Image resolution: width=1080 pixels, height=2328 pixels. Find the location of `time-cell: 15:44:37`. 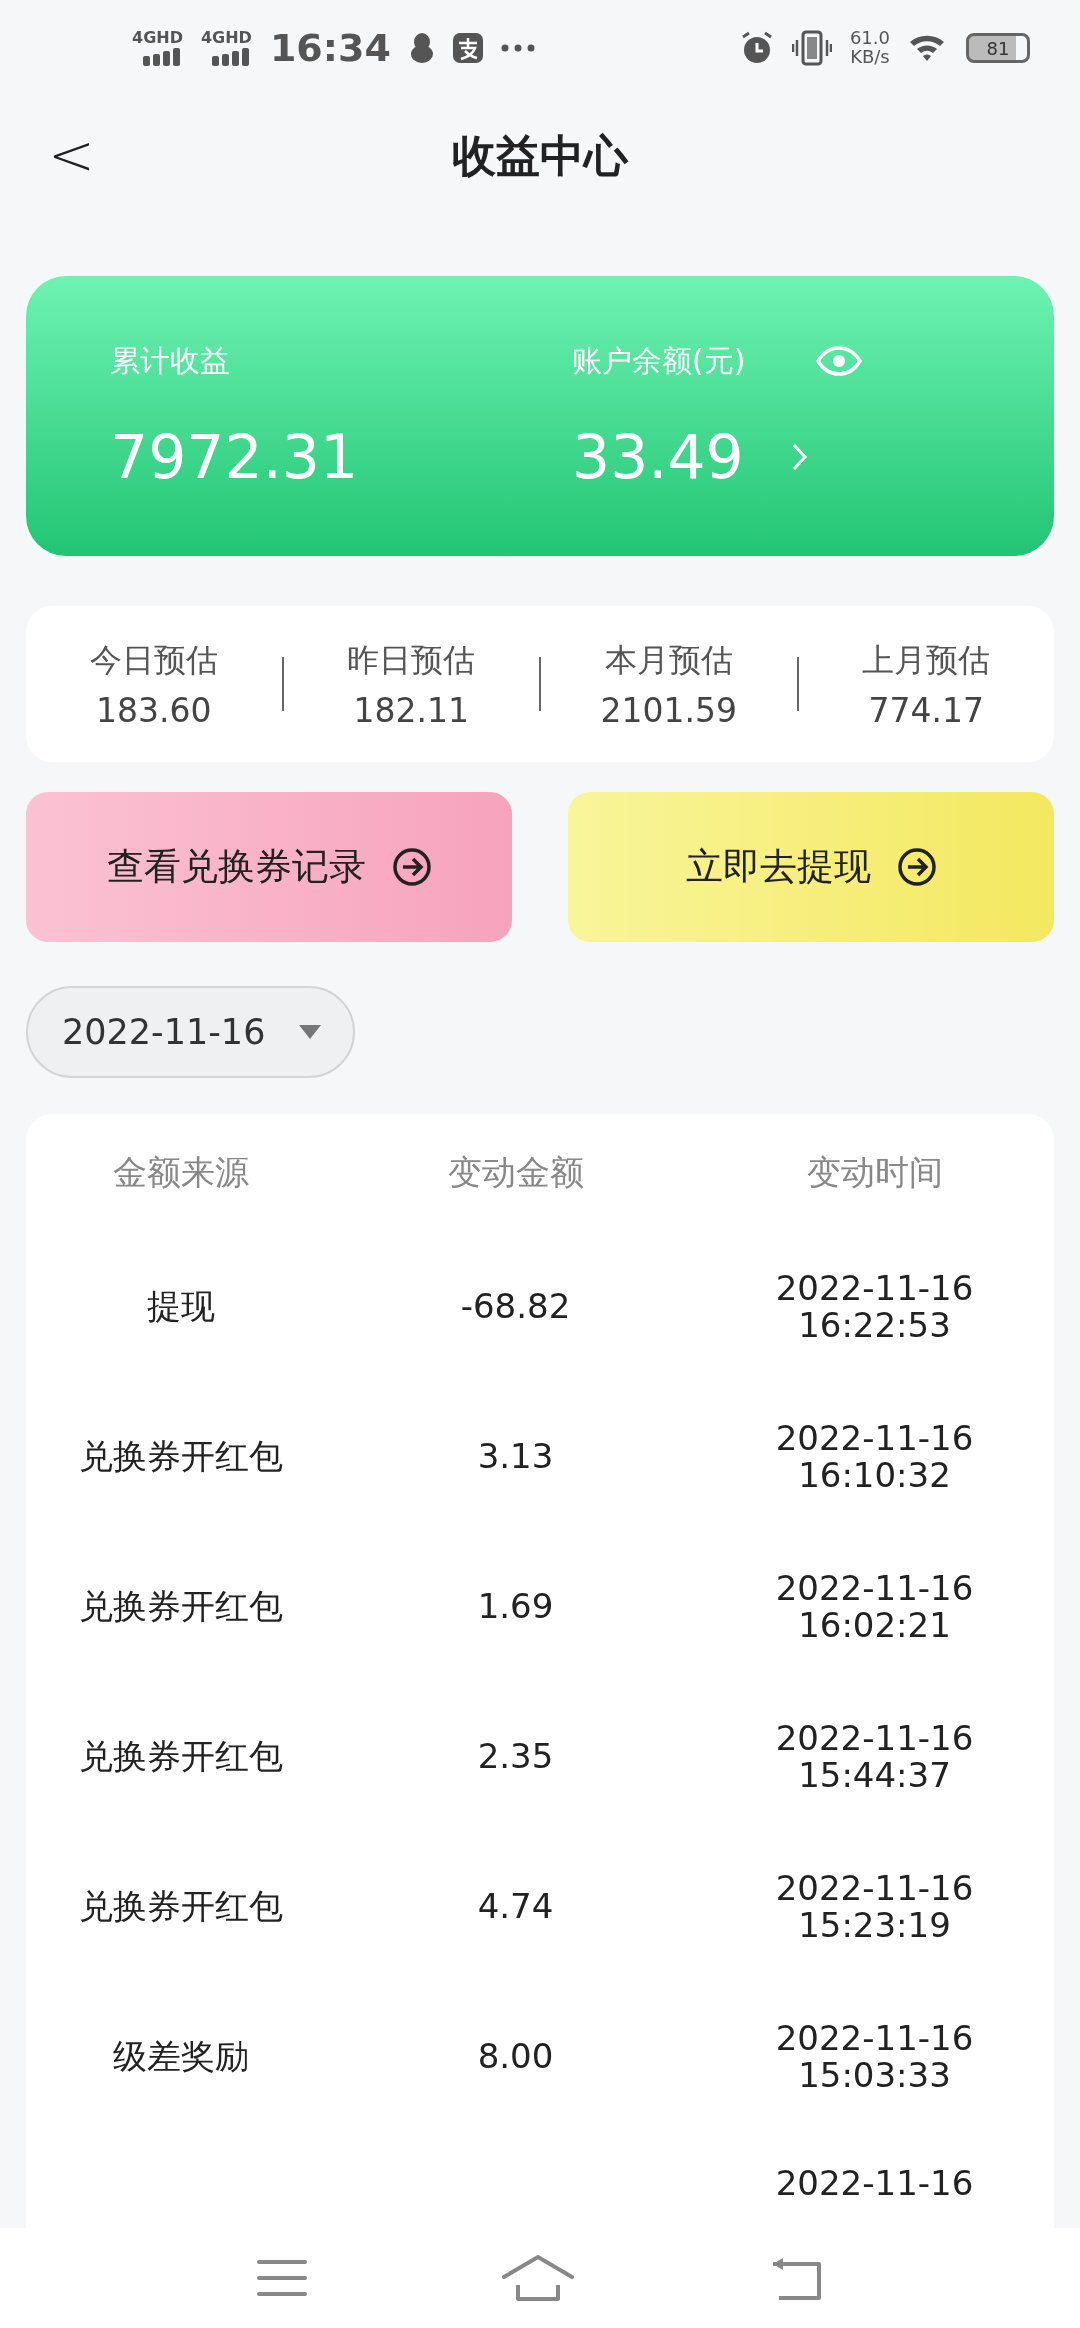

time-cell: 15:44:37 is located at coordinates (874, 1776).